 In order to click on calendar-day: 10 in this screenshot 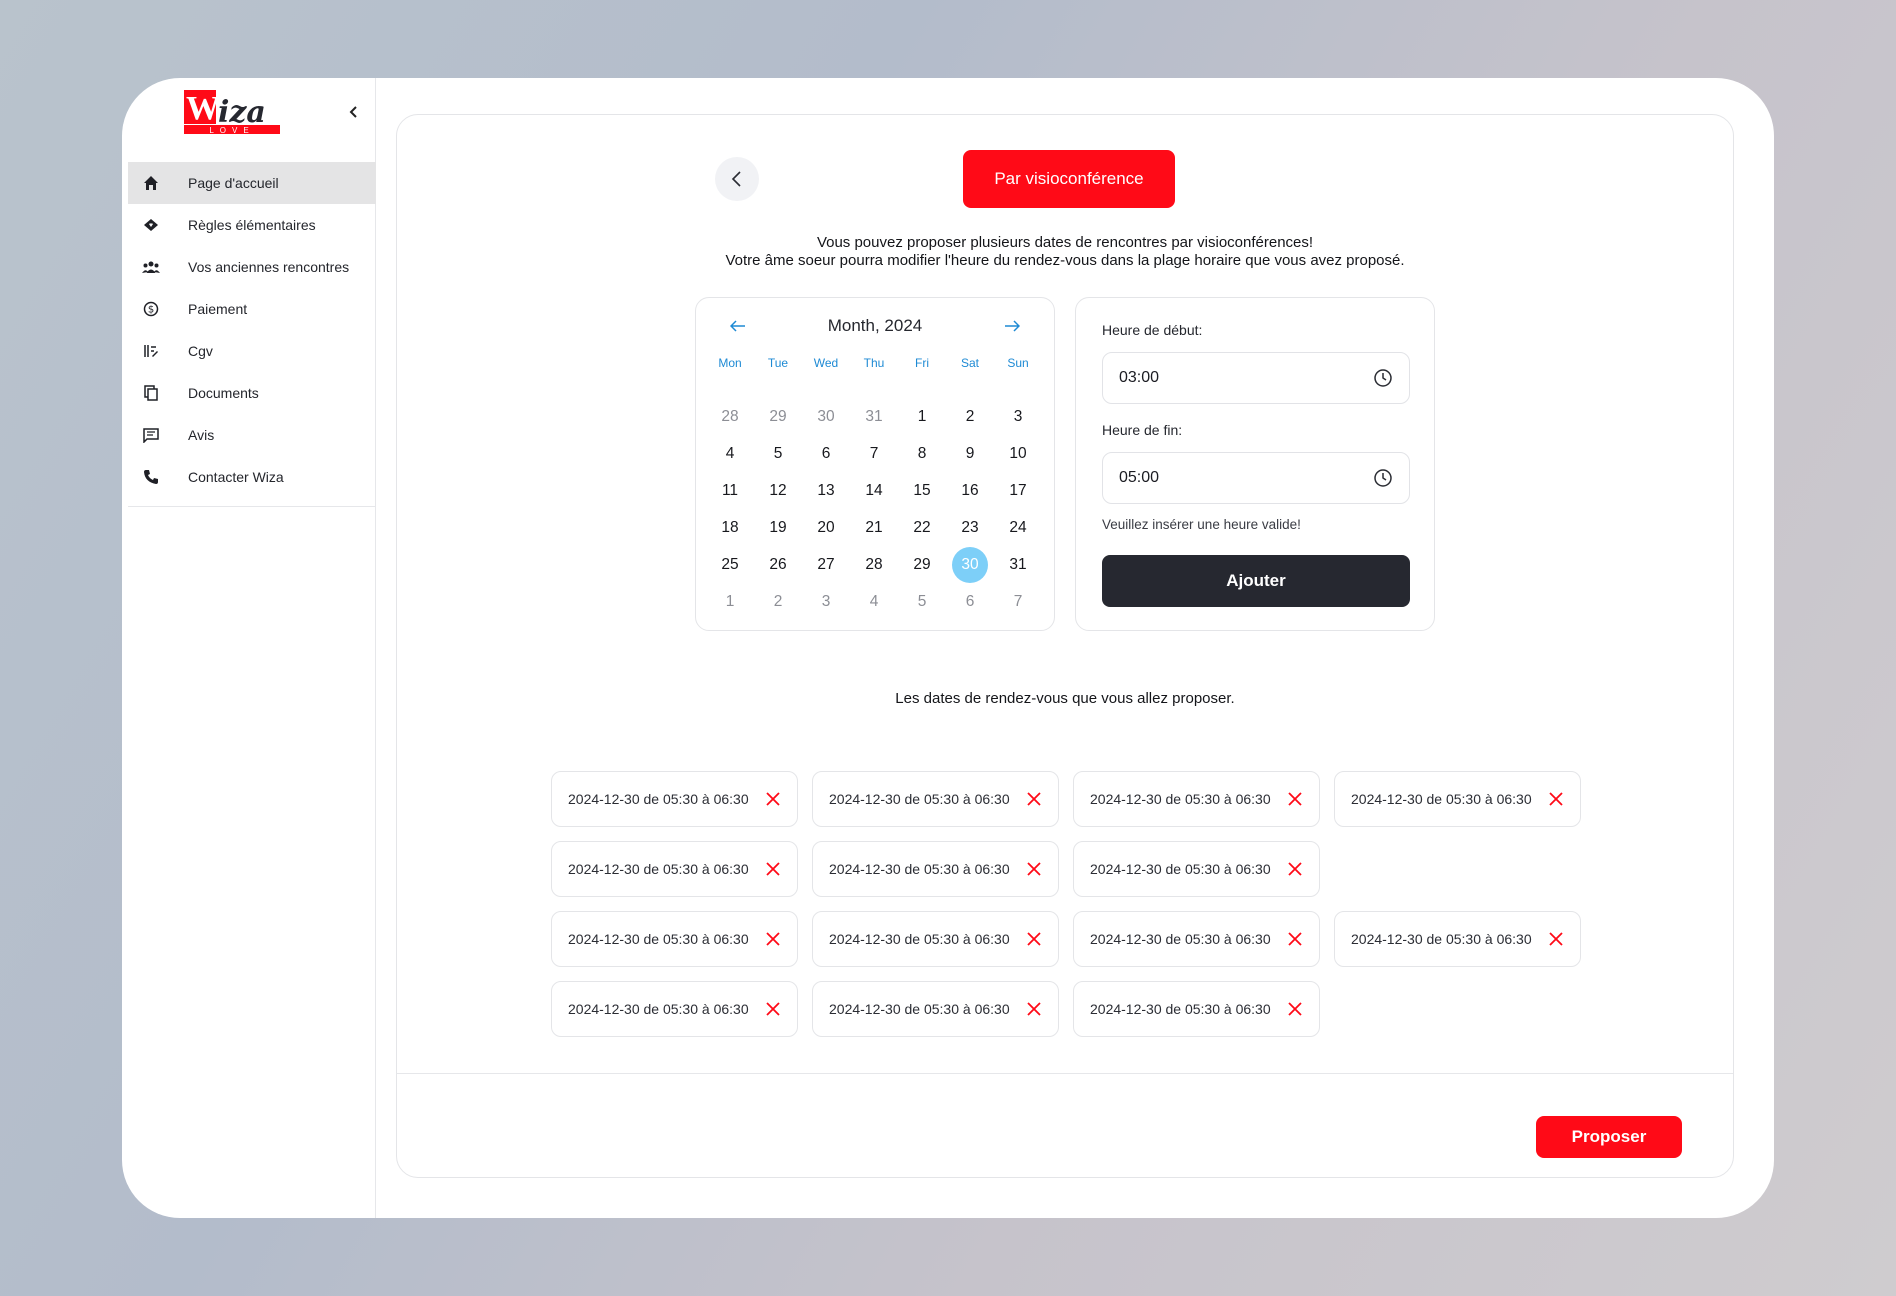, I will do `click(1018, 453)`.